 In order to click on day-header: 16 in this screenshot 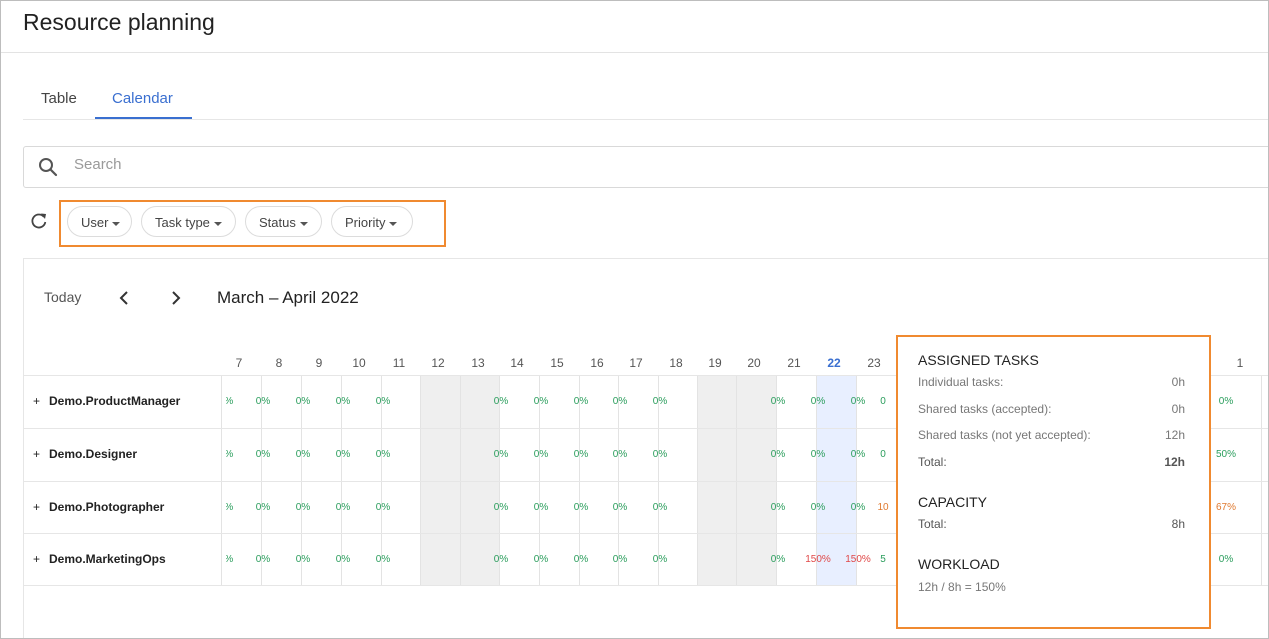, I will do `click(597, 363)`.